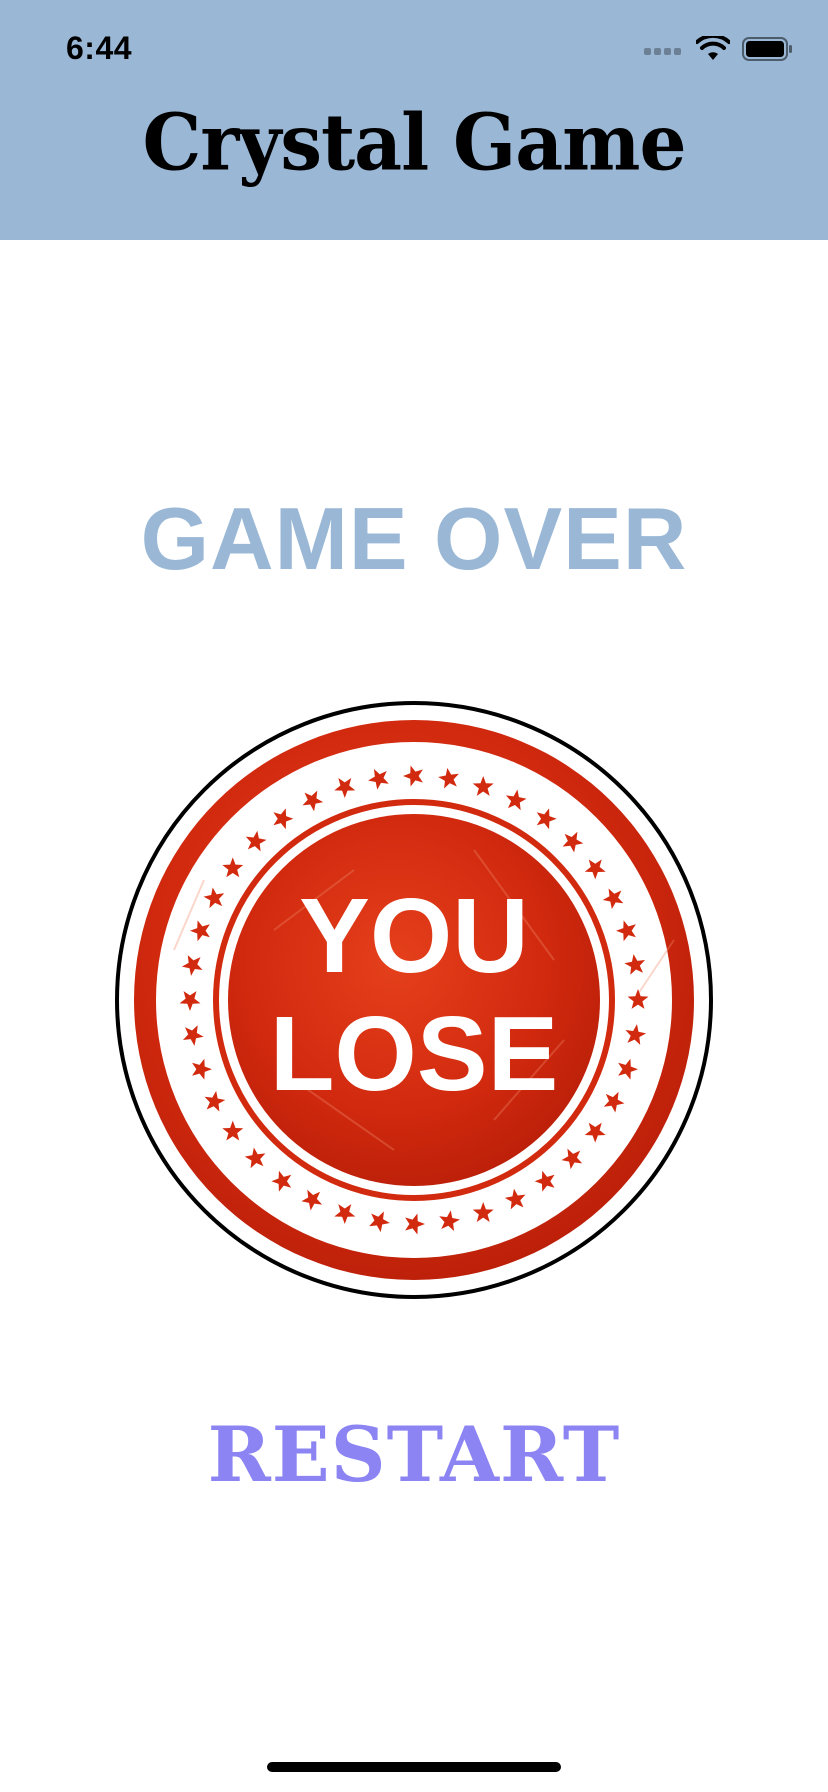 The image size is (828, 1792). What do you see at coordinates (662, 51) in the screenshot?
I see `cellular-signal-icon` at bounding box center [662, 51].